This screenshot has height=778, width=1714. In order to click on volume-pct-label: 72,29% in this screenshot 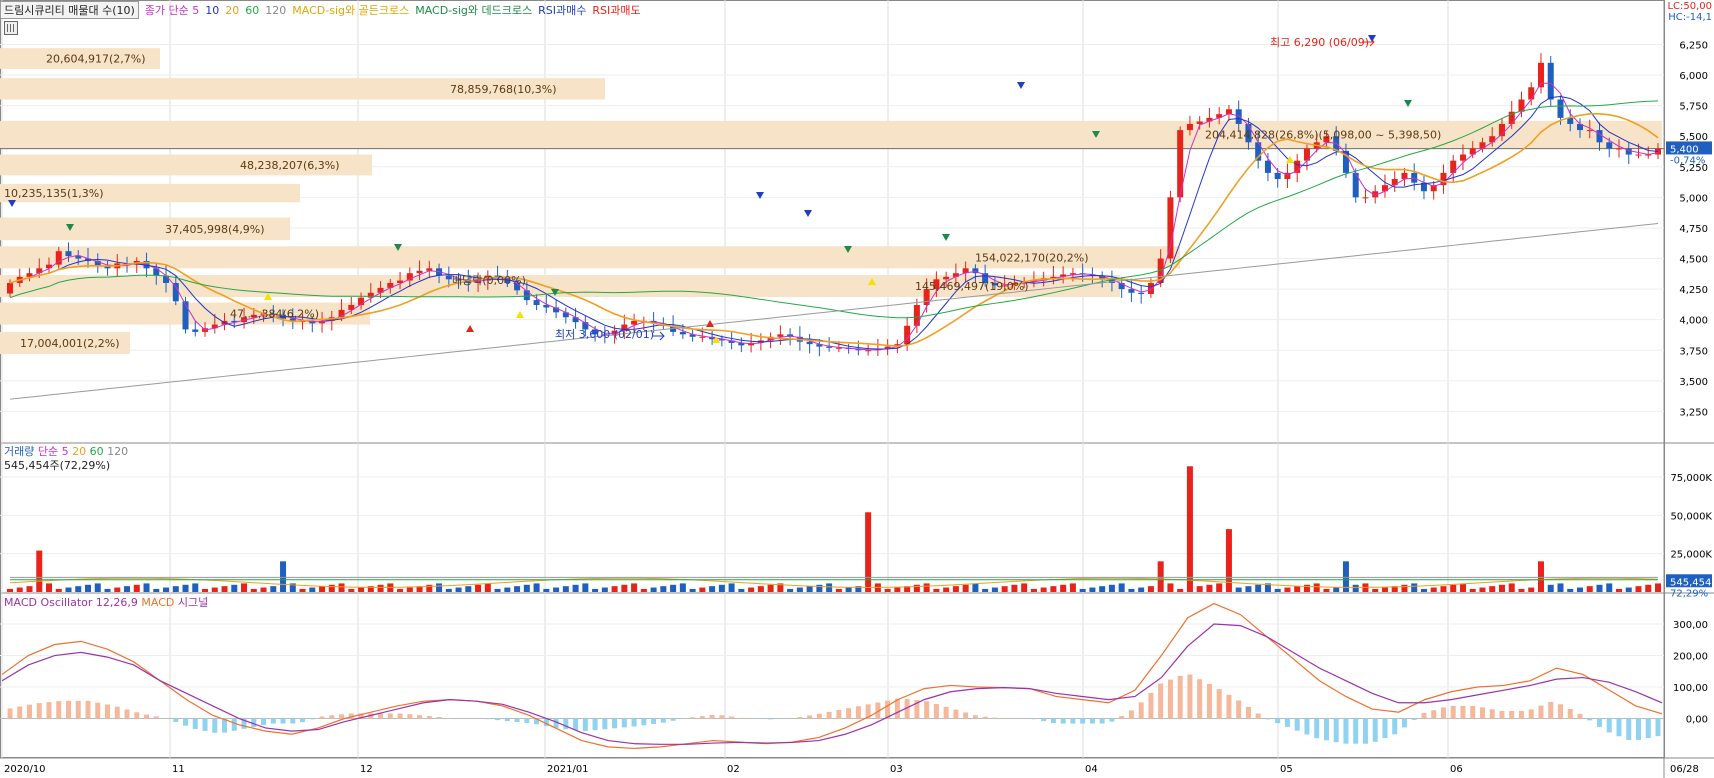, I will do `click(1689, 593)`.